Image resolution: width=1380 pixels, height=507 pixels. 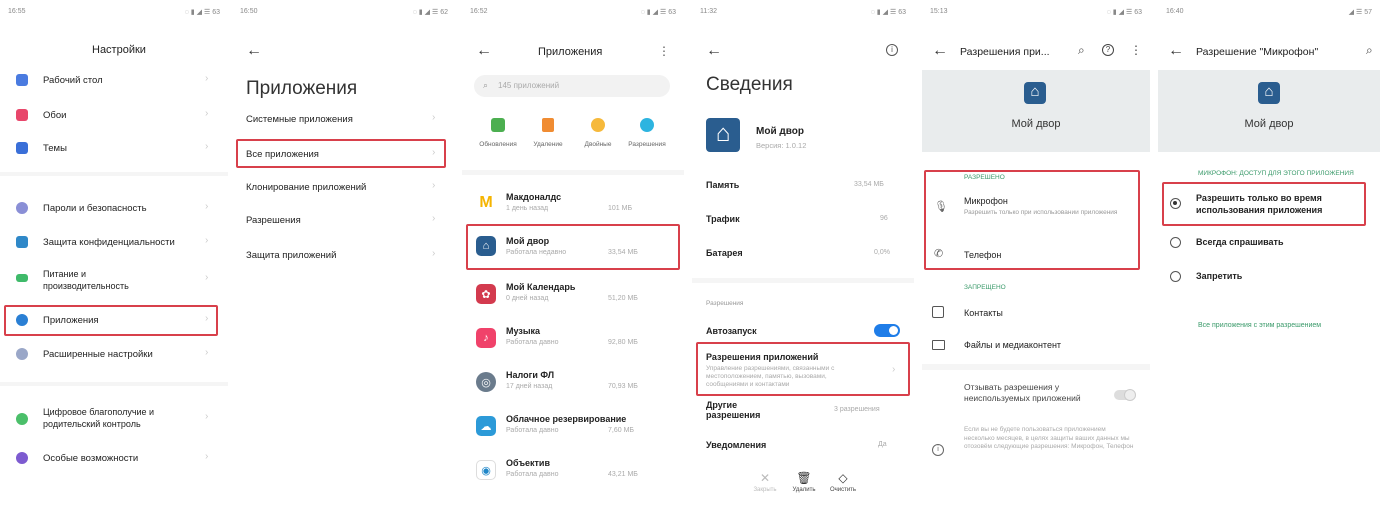 I want to click on cloud-icon: ☁, so click(x=486, y=426).